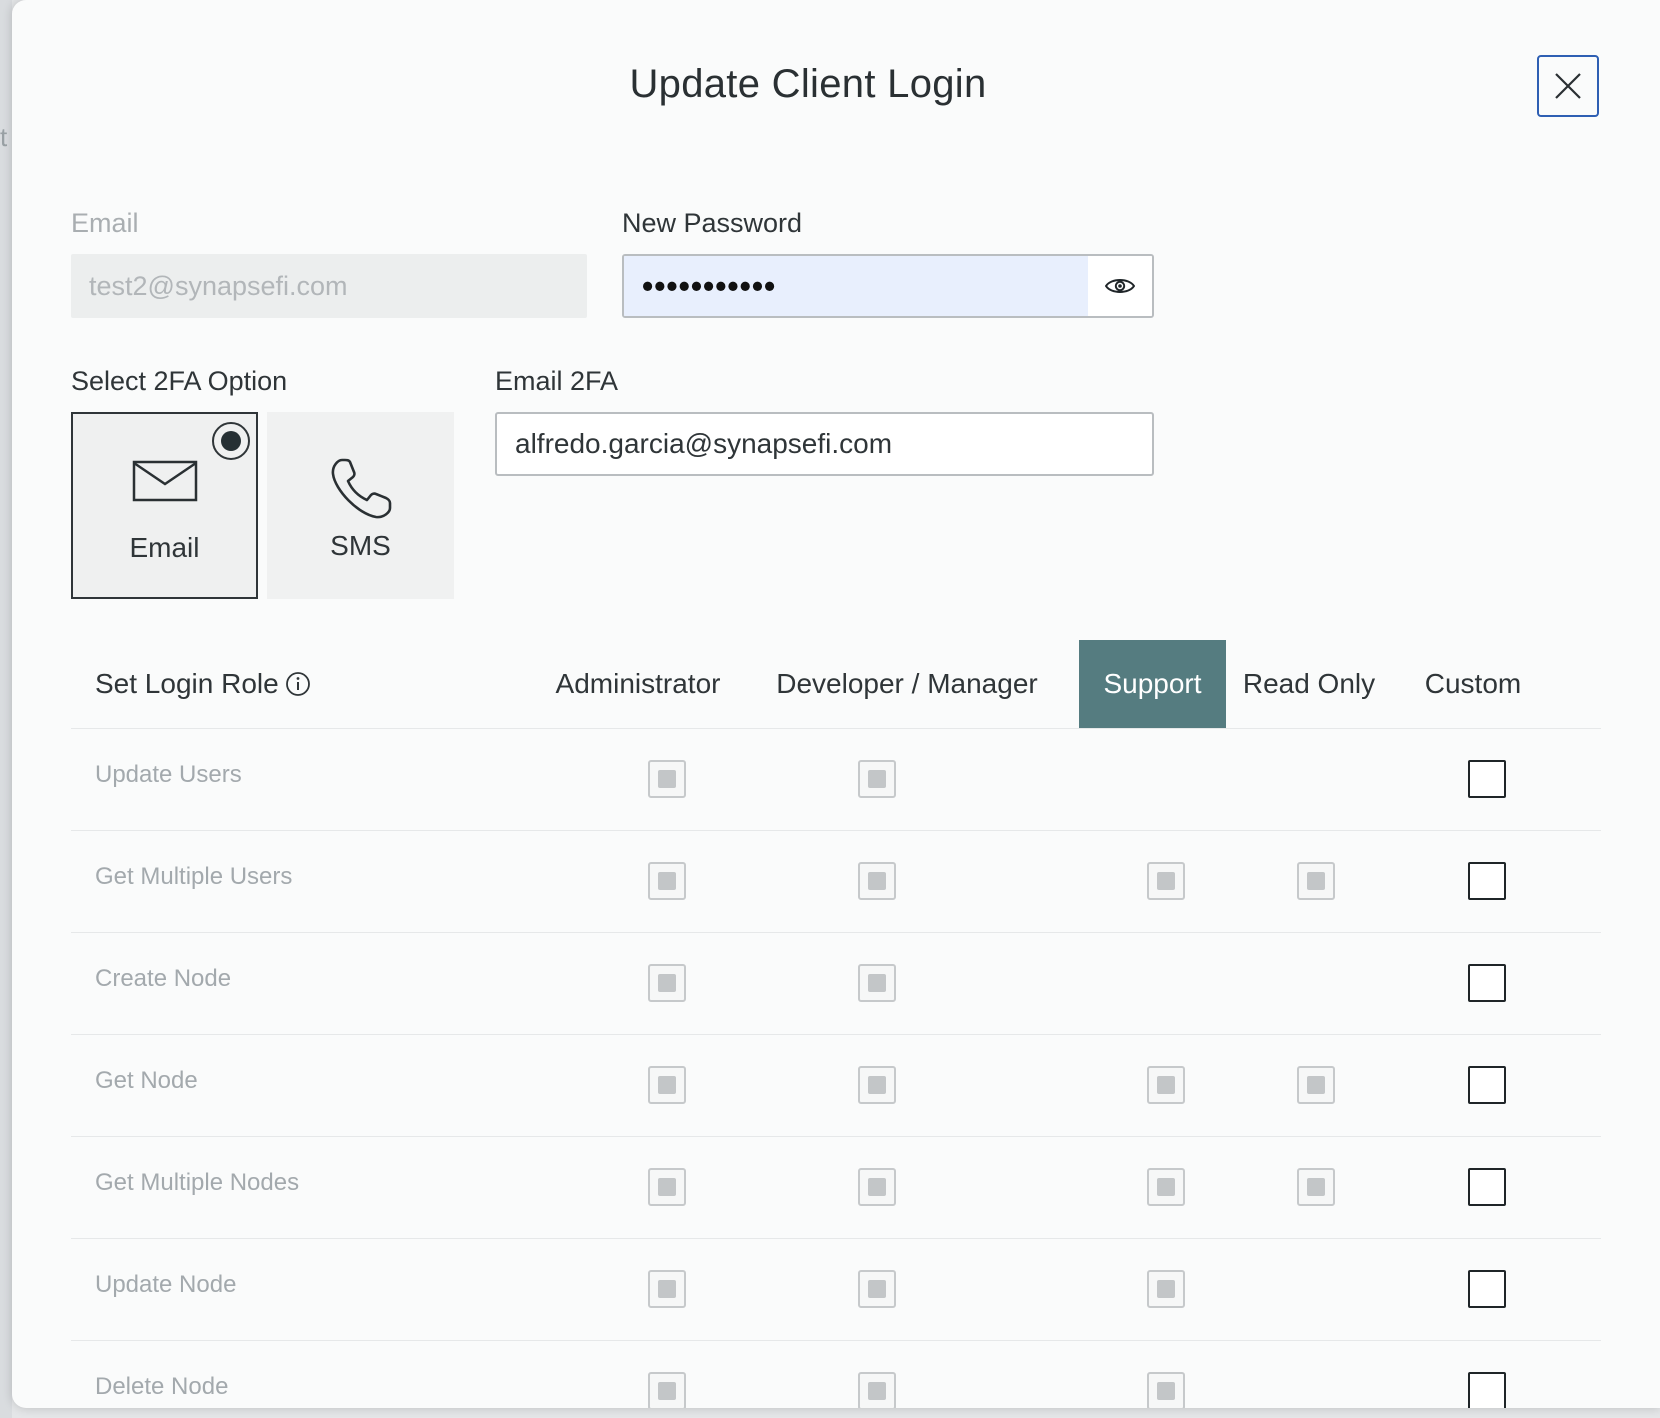 The image size is (1660, 1418). Describe the element at coordinates (836, 1374) in the screenshot. I see `permission-row: Delete Node` at that location.